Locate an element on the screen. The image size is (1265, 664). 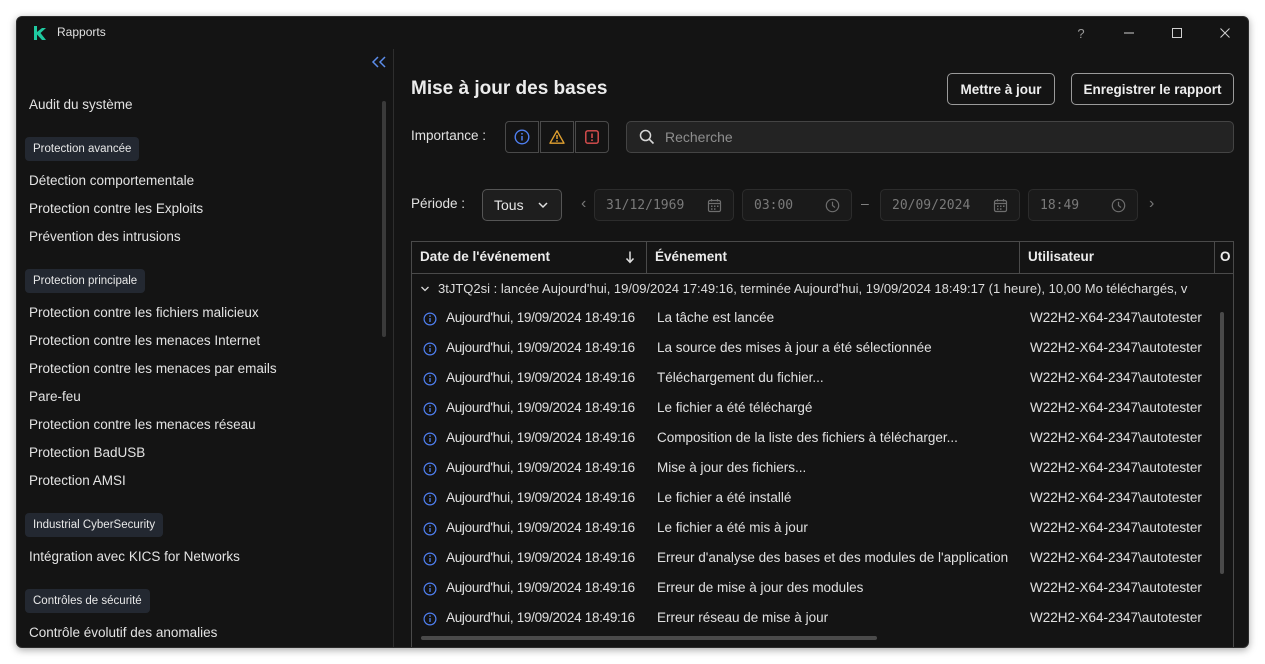
end-date-value: 20/09/2024 is located at coordinates (931, 205).